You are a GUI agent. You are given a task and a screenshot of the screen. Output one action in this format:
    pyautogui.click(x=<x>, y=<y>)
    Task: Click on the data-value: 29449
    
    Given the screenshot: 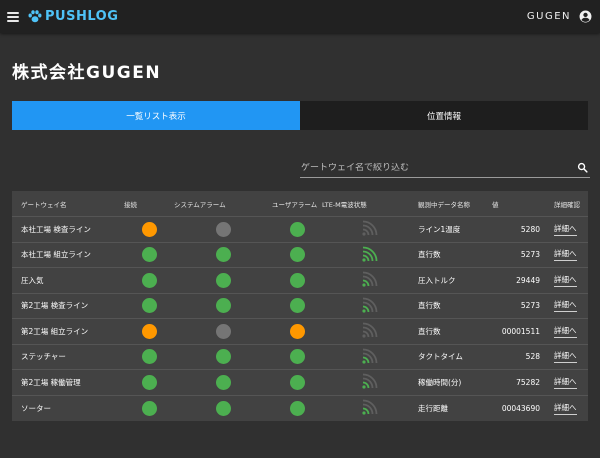 What is the action you would take?
    pyautogui.click(x=528, y=280)
    